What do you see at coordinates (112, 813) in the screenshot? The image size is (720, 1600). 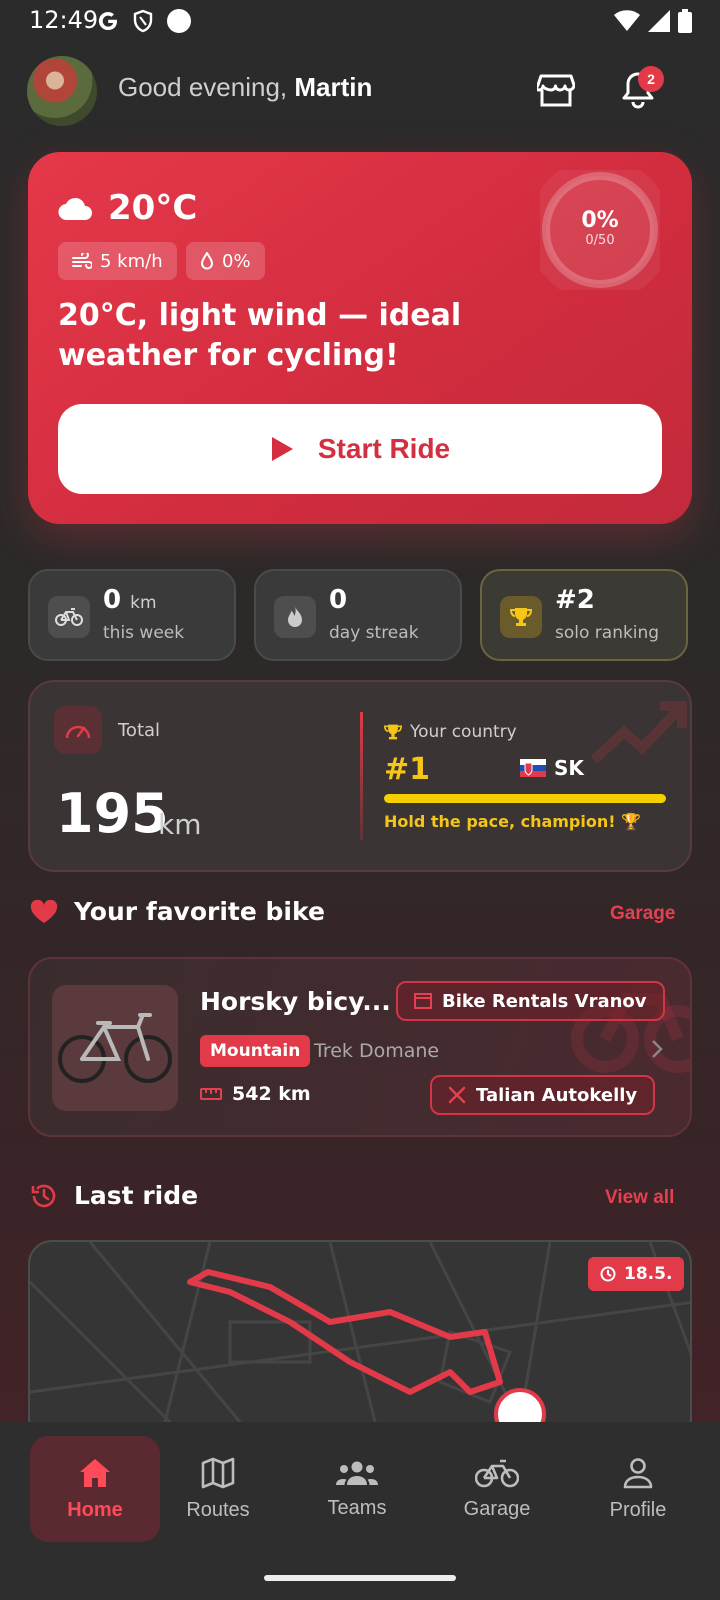 I see `total-value: 195` at bounding box center [112, 813].